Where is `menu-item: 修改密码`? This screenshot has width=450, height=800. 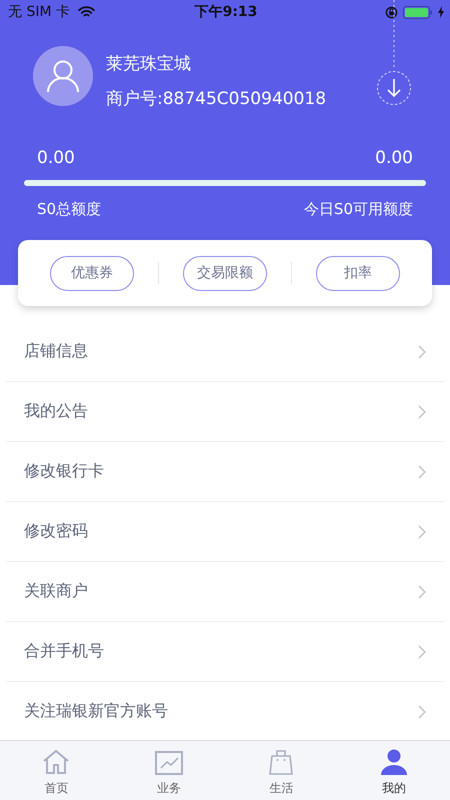 menu-item: 修改密码 is located at coordinates (225, 532).